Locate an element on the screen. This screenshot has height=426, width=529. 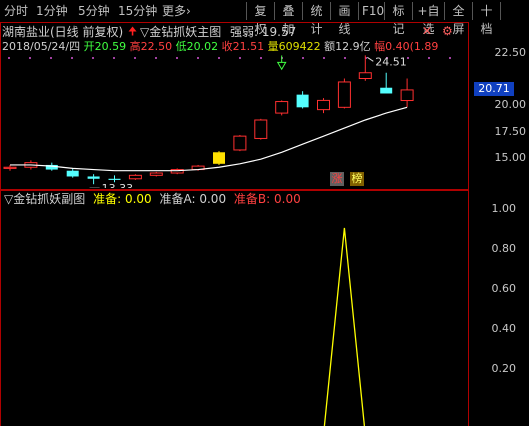
tab-fenshi: 分时 is located at coordinates (16, 11).